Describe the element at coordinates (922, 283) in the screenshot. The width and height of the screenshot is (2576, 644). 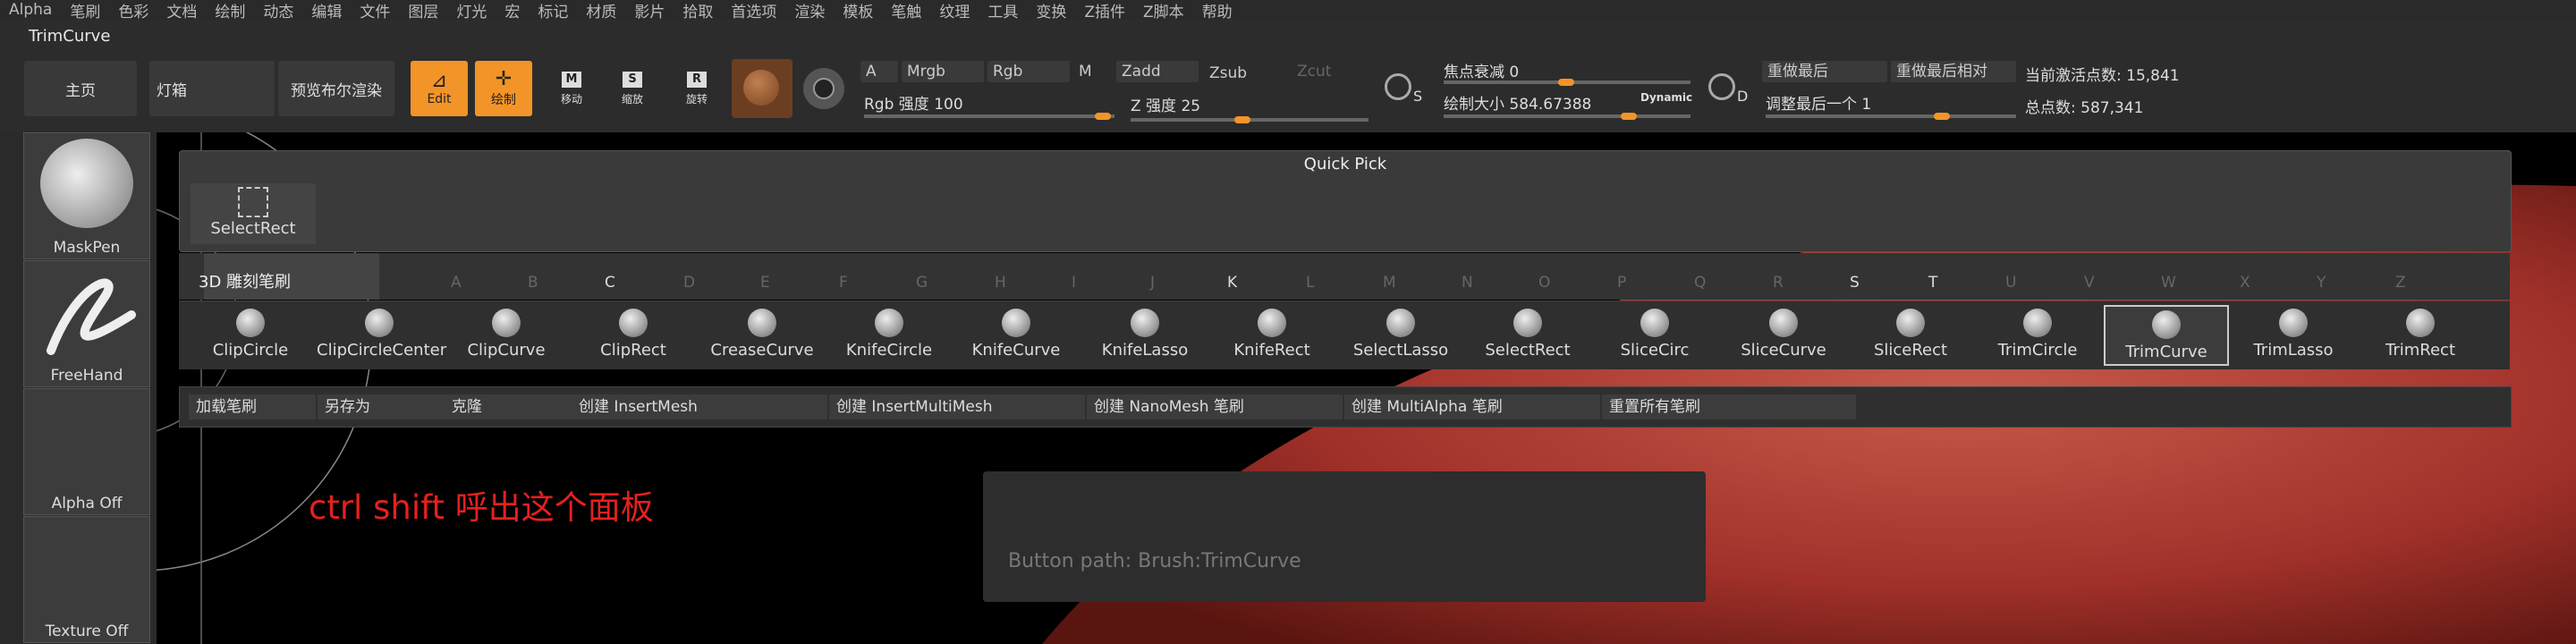
I see `alphabet-letter: G` at that location.